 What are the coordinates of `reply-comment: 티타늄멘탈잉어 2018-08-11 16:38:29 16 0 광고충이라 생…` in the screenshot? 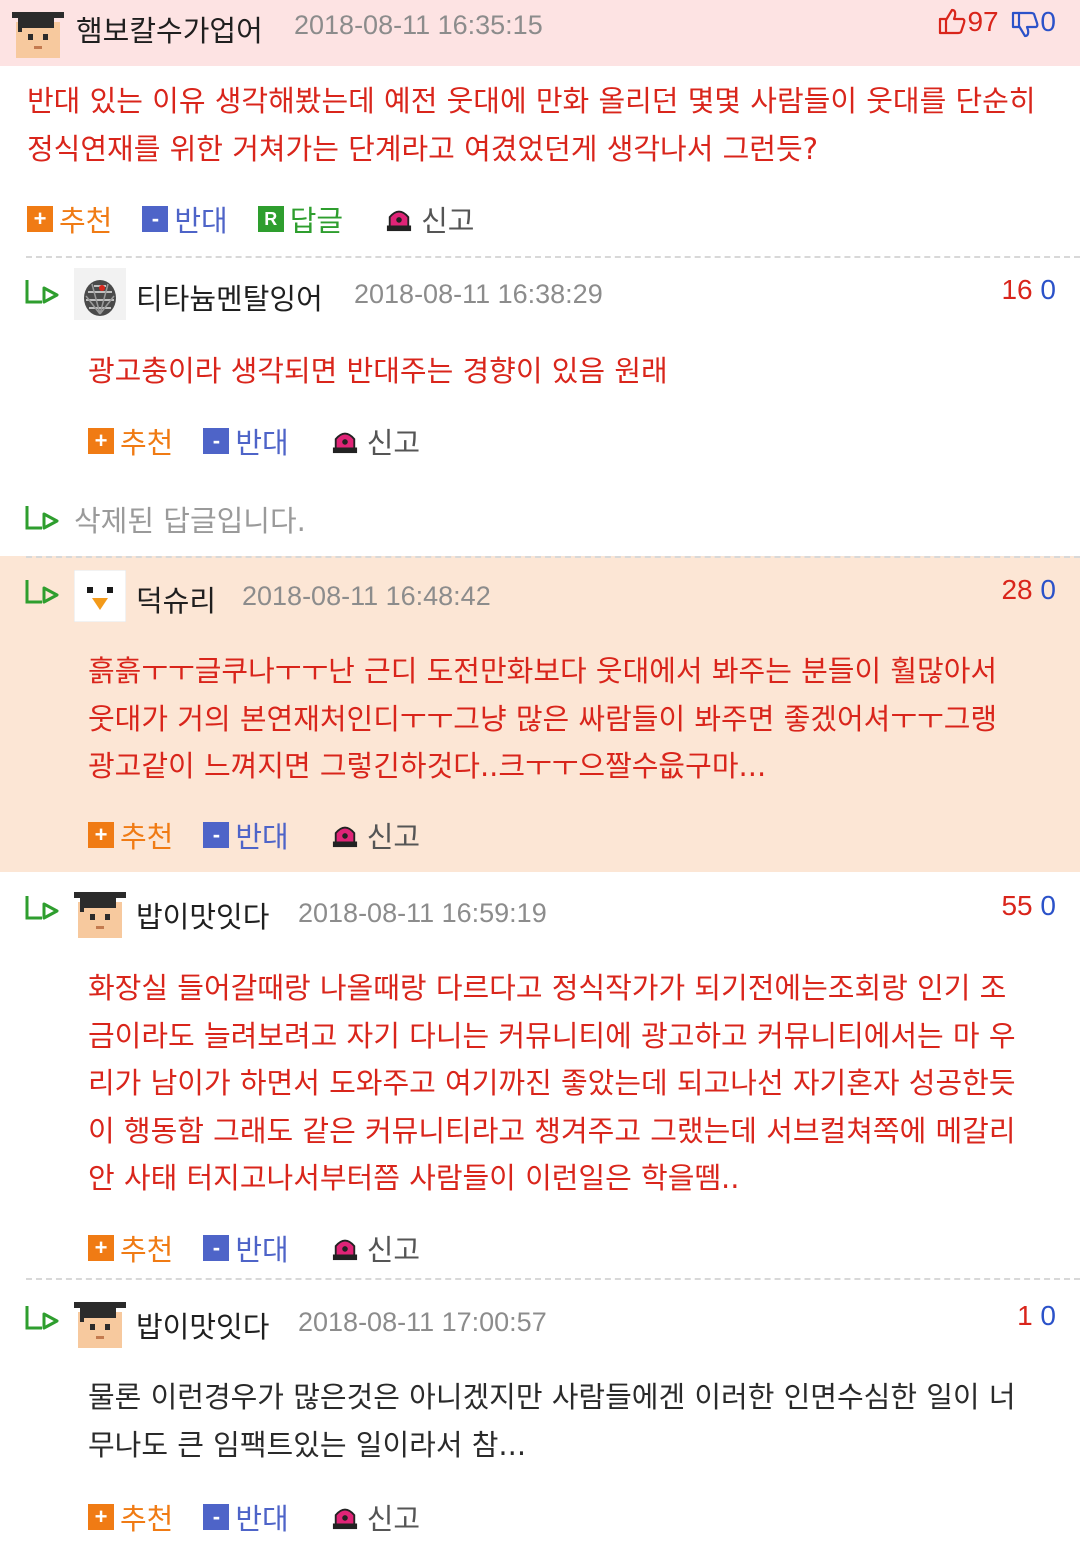 It's located at (540, 373).